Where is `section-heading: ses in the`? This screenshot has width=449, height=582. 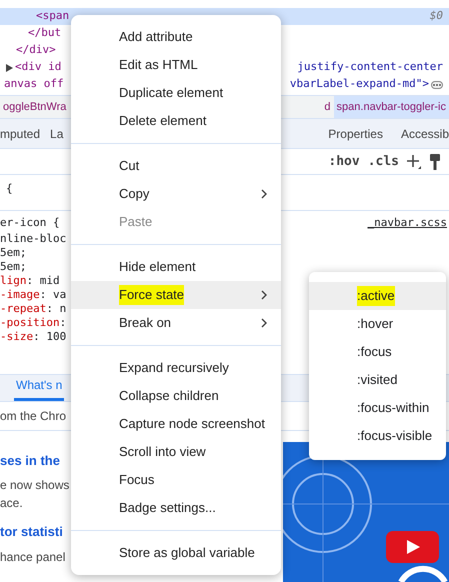 section-heading: ses in the is located at coordinates (30, 461).